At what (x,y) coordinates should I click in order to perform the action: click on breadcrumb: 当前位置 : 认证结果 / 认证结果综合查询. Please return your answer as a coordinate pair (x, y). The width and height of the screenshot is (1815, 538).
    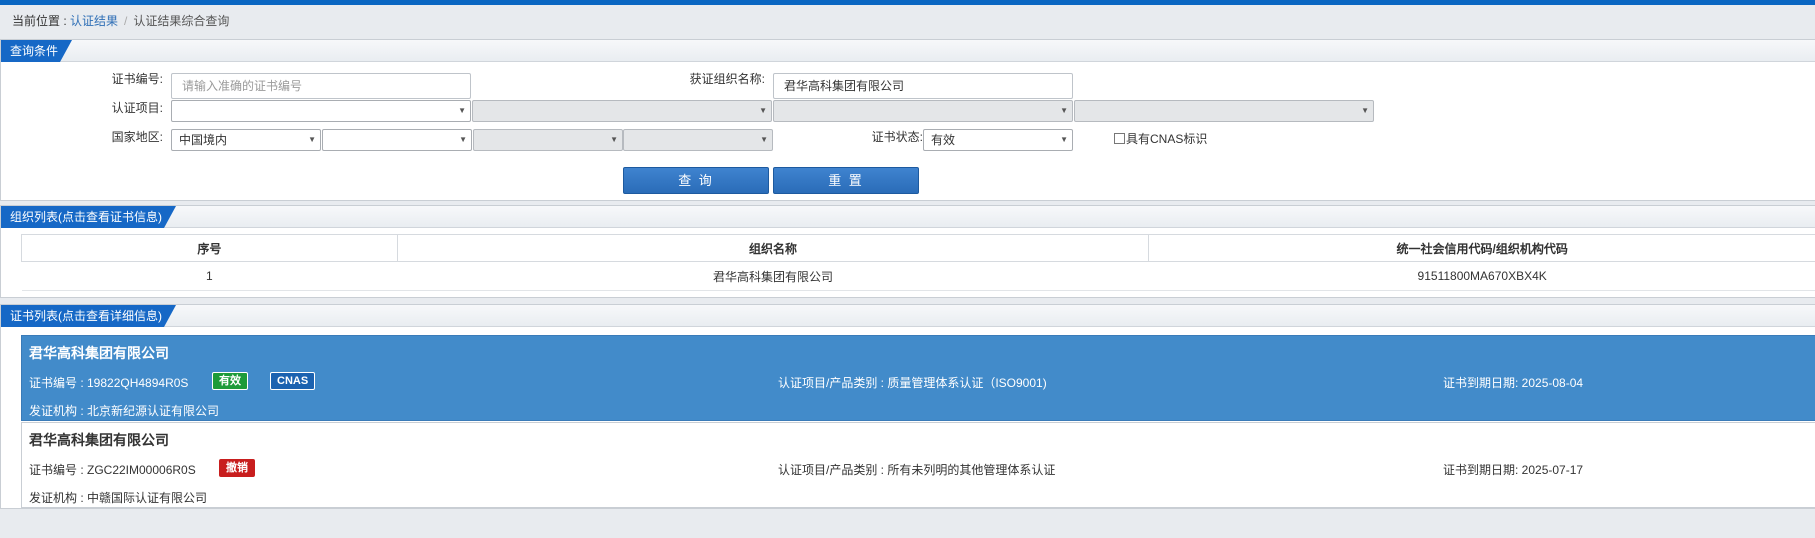
    Looking at the image, I should click on (120, 20).